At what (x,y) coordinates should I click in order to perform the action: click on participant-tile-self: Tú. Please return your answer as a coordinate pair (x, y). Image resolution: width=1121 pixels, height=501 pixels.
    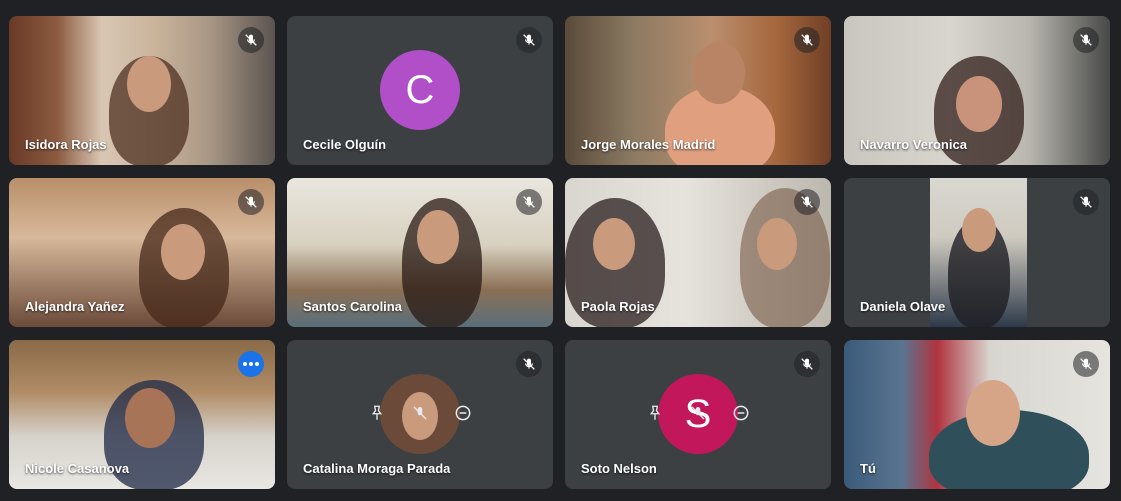
    Looking at the image, I should click on (977, 414).